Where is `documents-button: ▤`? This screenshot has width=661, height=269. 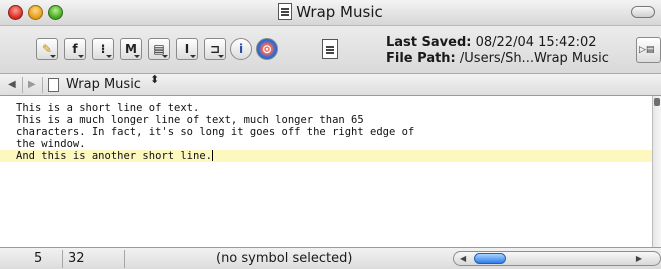
documents-button: ▤ is located at coordinates (159, 49).